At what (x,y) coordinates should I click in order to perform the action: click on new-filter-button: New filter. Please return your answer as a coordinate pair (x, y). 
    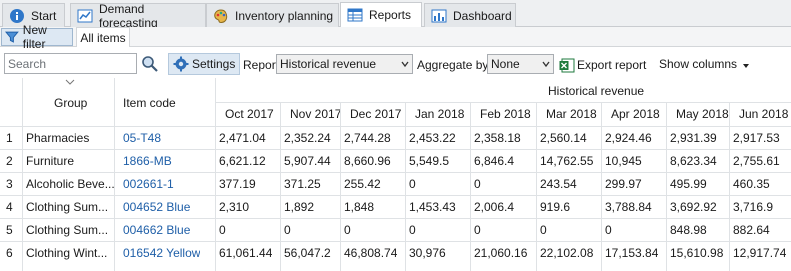
    Looking at the image, I should click on (37, 37).